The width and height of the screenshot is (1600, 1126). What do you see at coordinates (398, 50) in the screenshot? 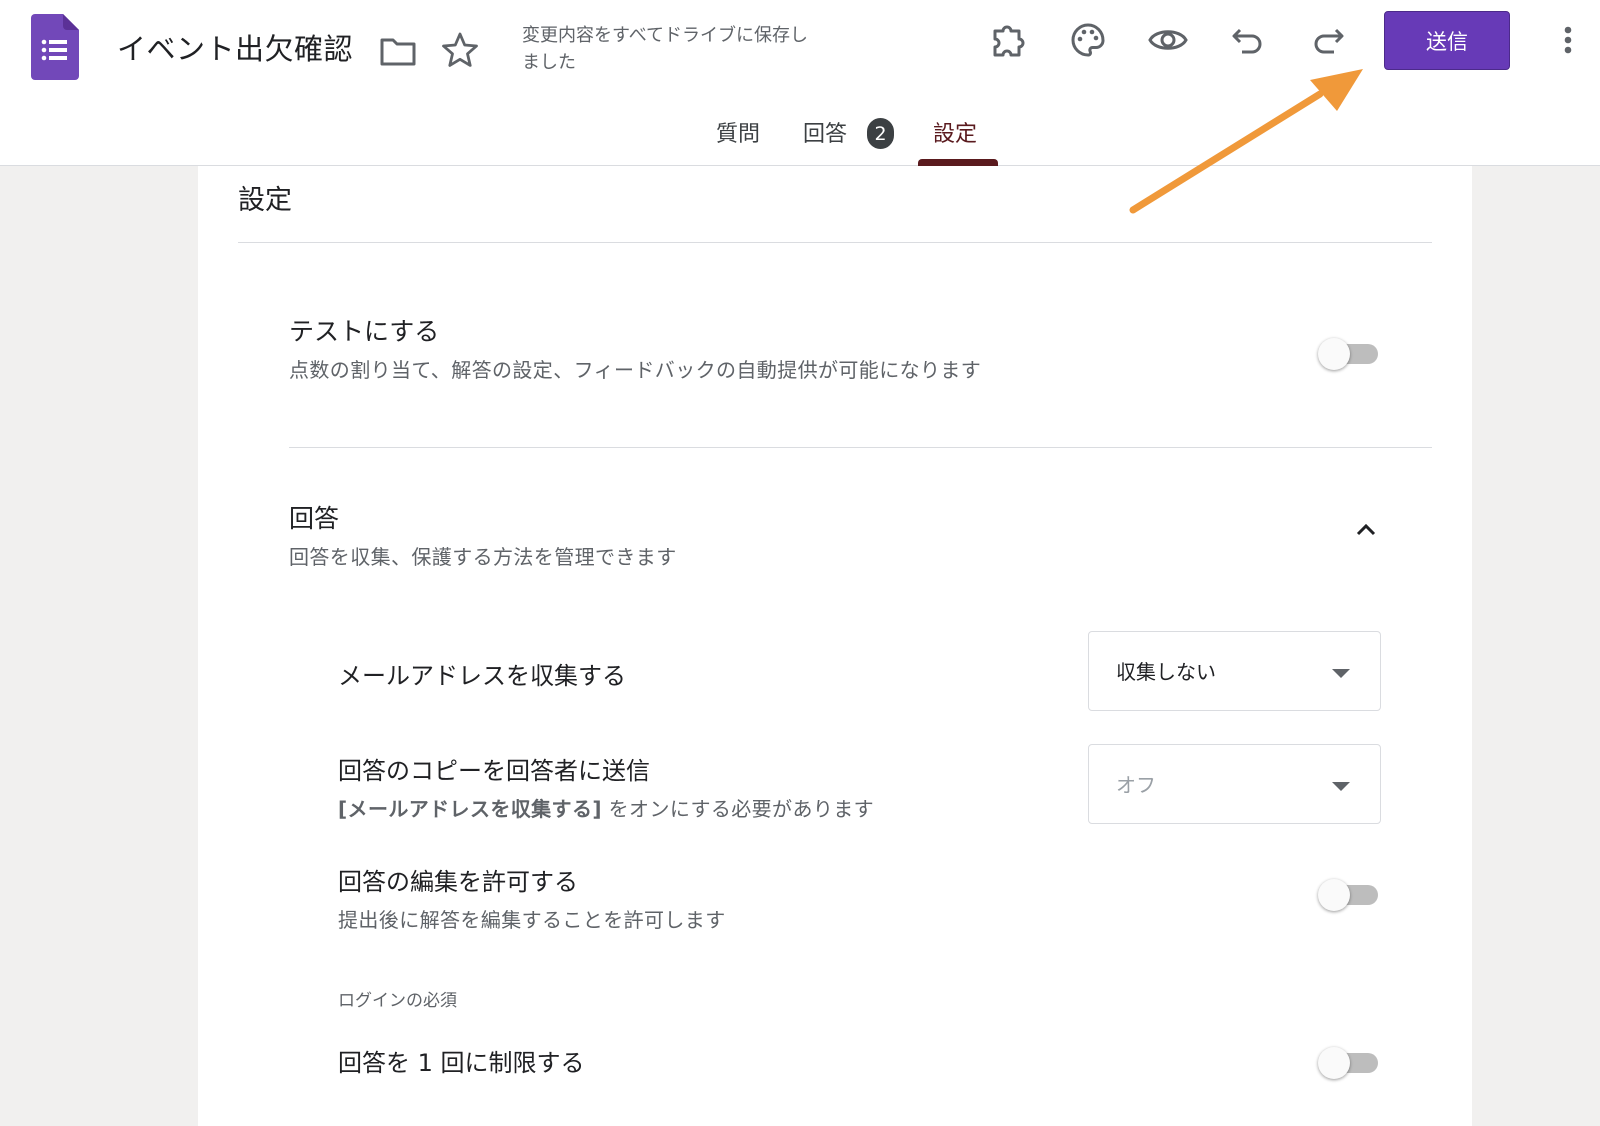
I see `folder-icon` at bounding box center [398, 50].